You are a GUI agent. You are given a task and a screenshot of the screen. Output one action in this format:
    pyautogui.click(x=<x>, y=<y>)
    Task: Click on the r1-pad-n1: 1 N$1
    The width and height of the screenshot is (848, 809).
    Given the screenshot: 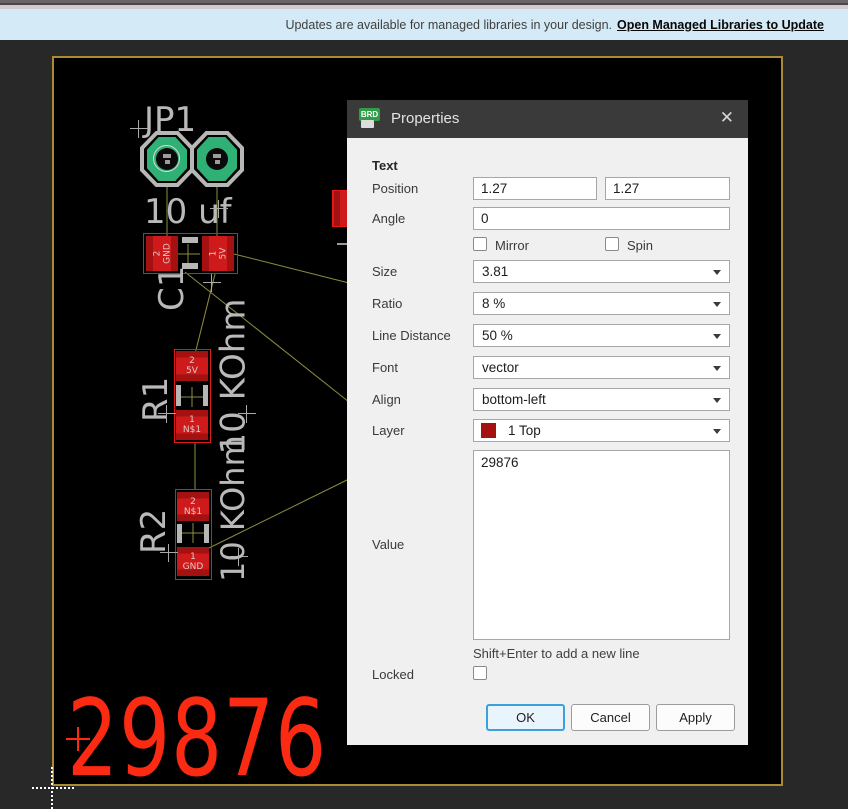 What is the action you would take?
    pyautogui.click(x=192, y=425)
    